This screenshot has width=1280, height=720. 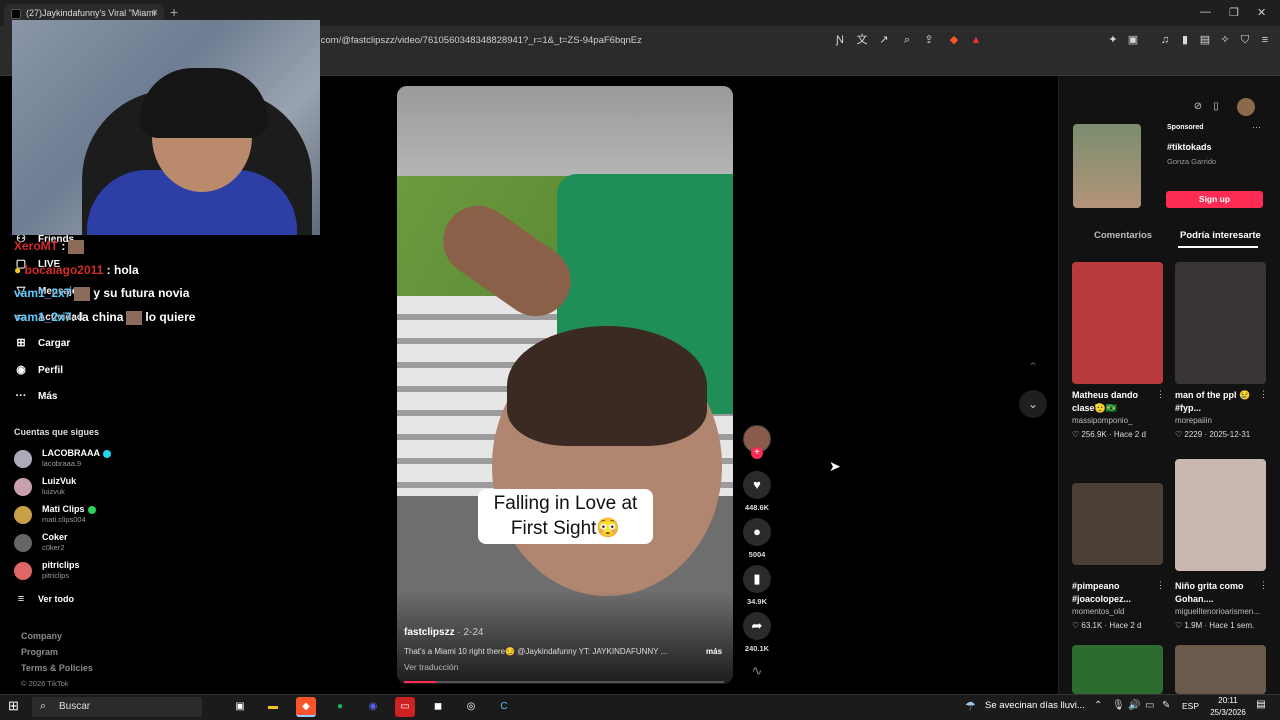 I want to click on file-explorer-icon: ▬, so click(x=273, y=707).